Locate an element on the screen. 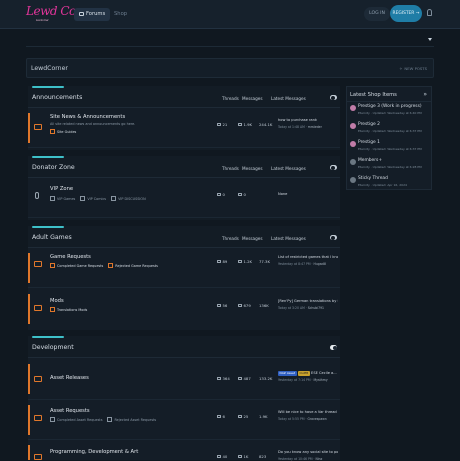 The image size is (460, 461). shop-item-name: Sticky Thread is located at coordinates (373, 178).